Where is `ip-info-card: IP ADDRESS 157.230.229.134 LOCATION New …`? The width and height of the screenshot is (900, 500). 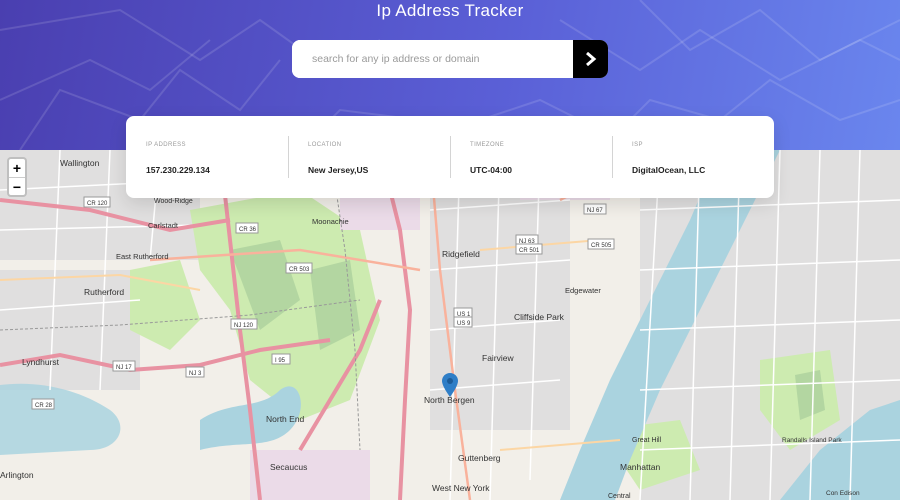 ip-info-card: IP ADDRESS 157.230.229.134 LOCATION New … is located at coordinates (450, 157).